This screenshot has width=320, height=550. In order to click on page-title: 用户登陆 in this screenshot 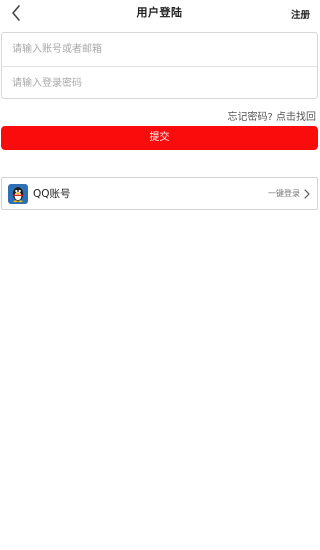, I will do `click(159, 12)`.